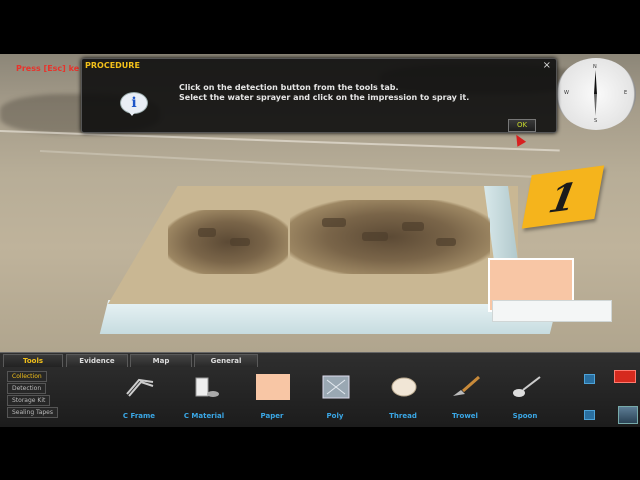 The width and height of the screenshot is (640, 480). What do you see at coordinates (226, 360) in the screenshot?
I see `tab-general: General` at bounding box center [226, 360].